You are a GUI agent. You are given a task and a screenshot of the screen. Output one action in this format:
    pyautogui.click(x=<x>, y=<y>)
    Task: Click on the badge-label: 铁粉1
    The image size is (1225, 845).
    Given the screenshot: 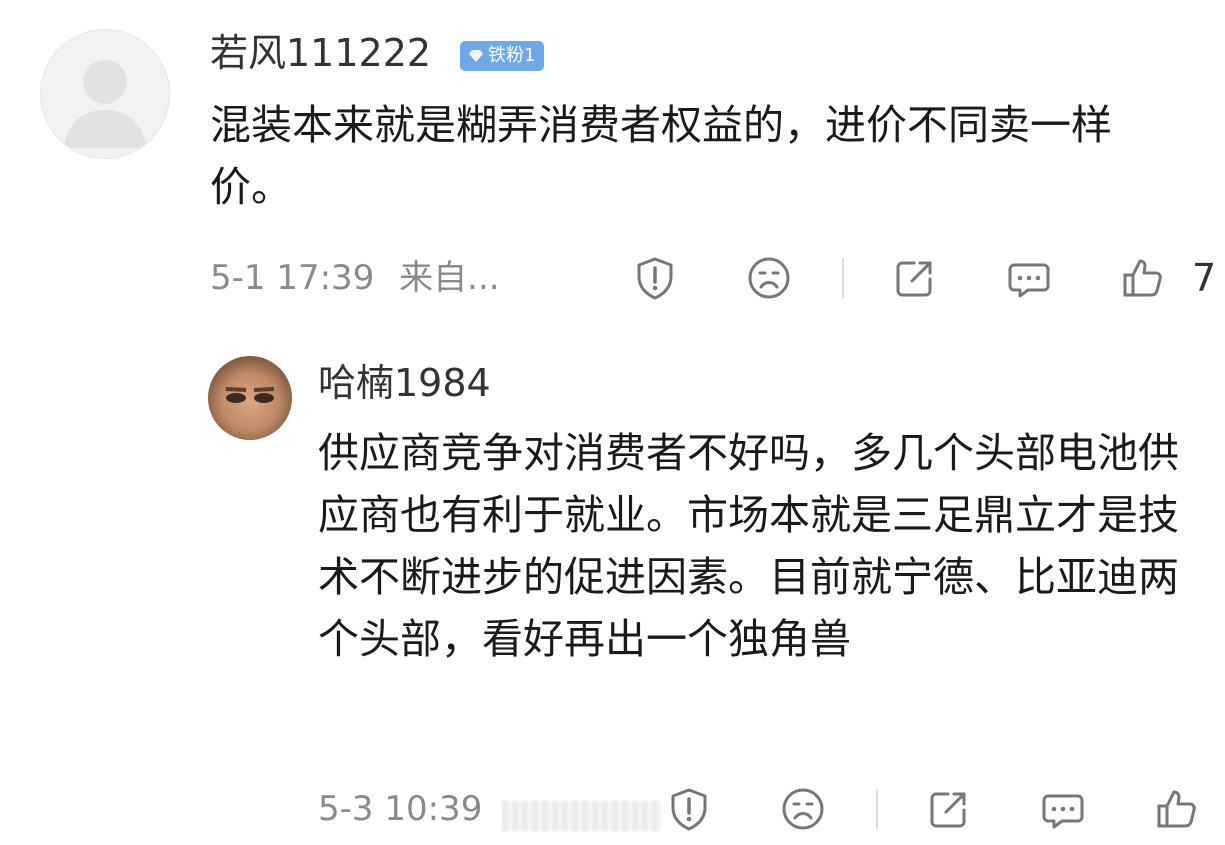 What is the action you would take?
    pyautogui.click(x=512, y=55)
    